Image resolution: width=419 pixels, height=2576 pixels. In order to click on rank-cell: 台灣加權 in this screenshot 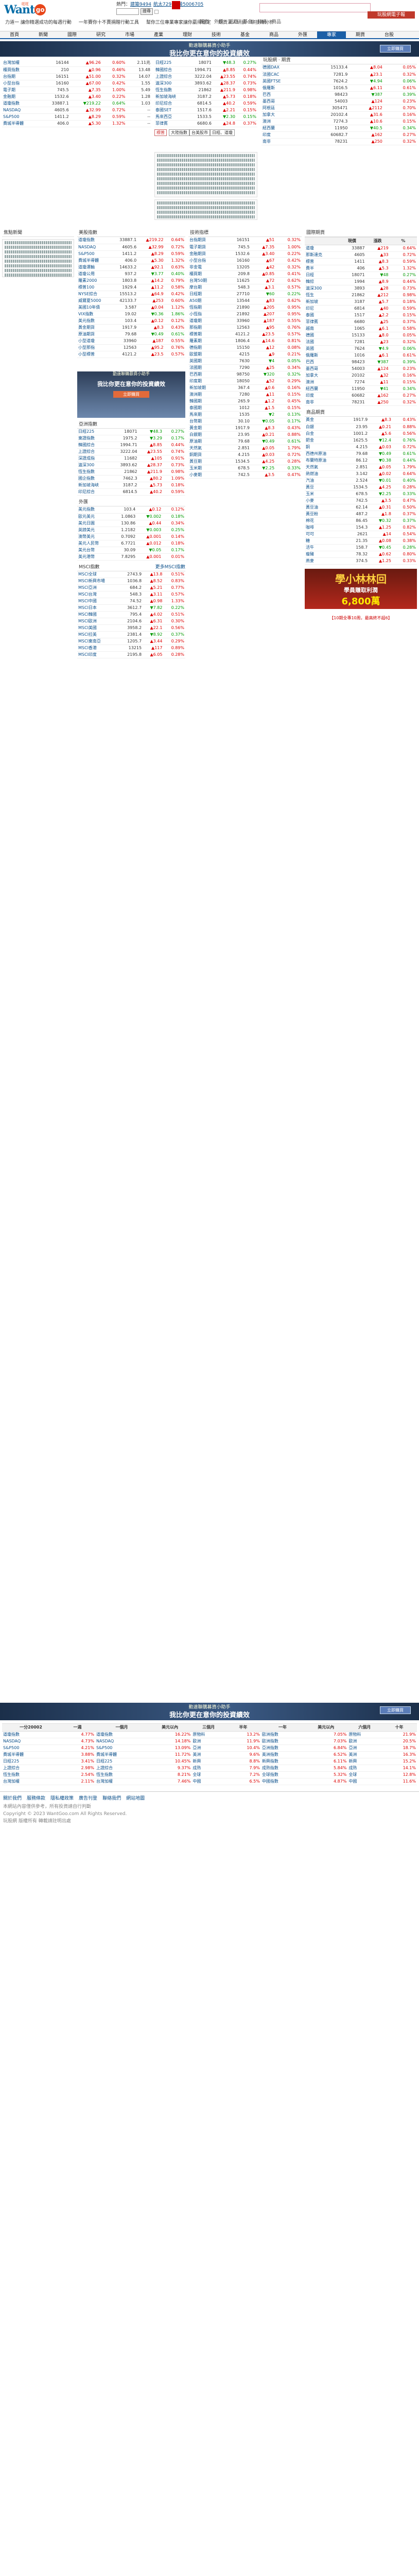, I will do `click(31, 1781)`.